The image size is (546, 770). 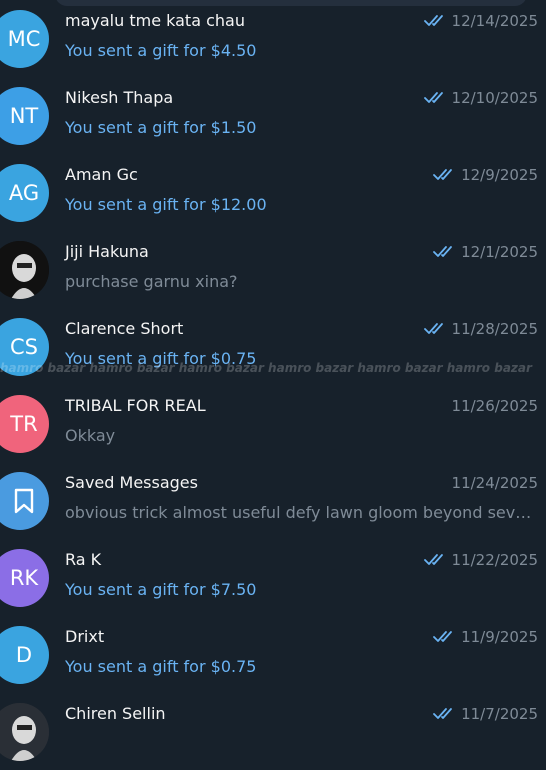 I want to click on chat-meta: 12/9/2025, so click(x=485, y=175).